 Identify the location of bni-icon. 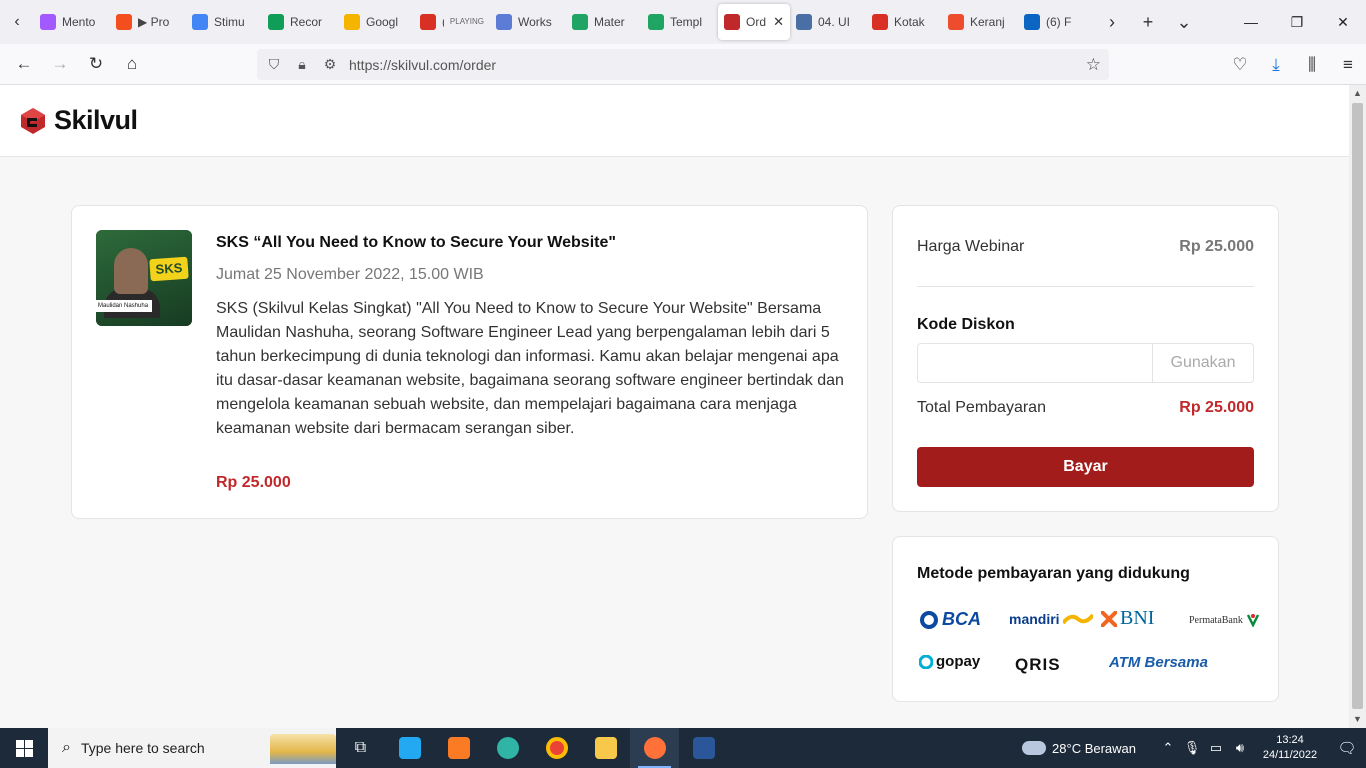
(1109, 618).